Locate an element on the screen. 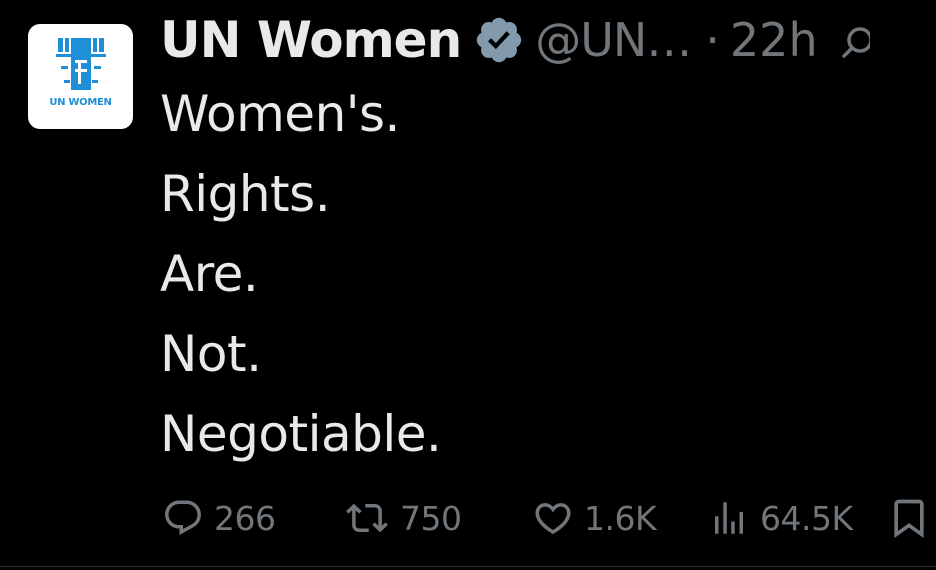 This screenshot has height=570, width=936. tweet-header: UN Women @UN… · 22h is located at coordinates (515, 40).